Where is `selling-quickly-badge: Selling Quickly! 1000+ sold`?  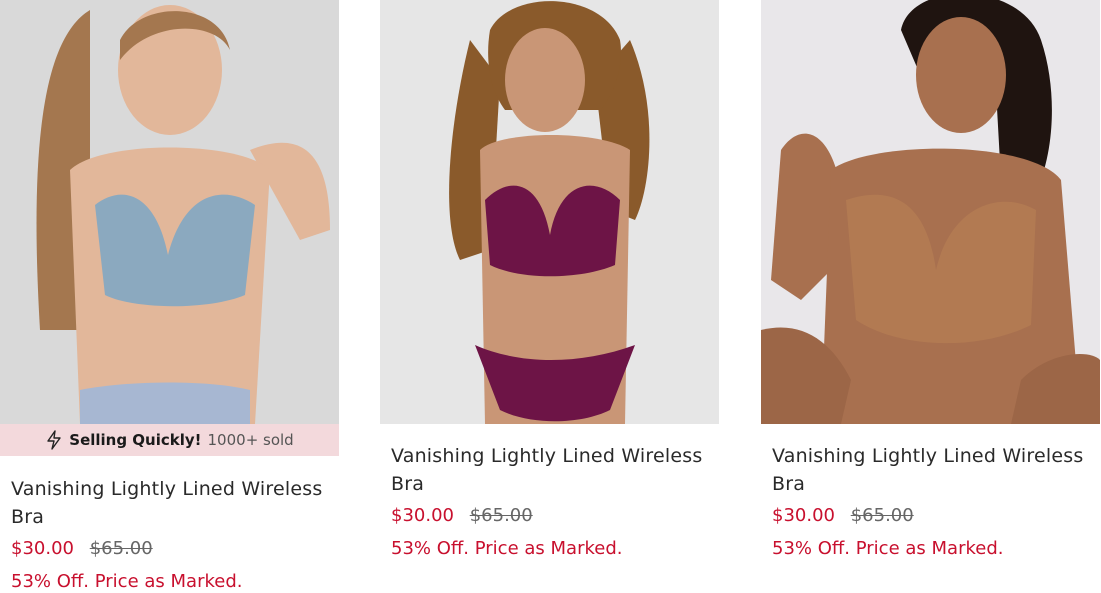
selling-quickly-badge: Selling Quickly! 1000+ sold is located at coordinates (169, 440).